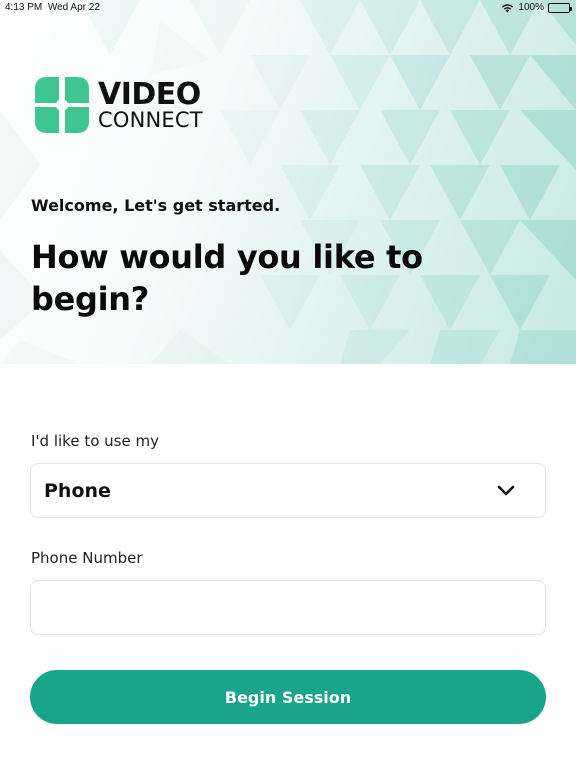 This screenshot has height=768, width=576. Describe the element at coordinates (87, 558) in the screenshot. I see `phone-number-label: Phone Number` at that location.